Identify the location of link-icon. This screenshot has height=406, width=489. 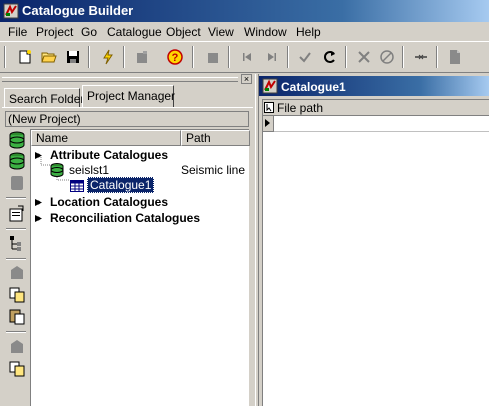
(421, 57).